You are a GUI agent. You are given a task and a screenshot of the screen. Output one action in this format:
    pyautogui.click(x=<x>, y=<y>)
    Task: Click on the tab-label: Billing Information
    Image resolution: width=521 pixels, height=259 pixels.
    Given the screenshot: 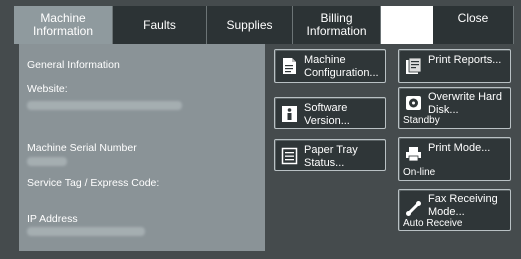 What is the action you would take?
    pyautogui.click(x=336, y=24)
    